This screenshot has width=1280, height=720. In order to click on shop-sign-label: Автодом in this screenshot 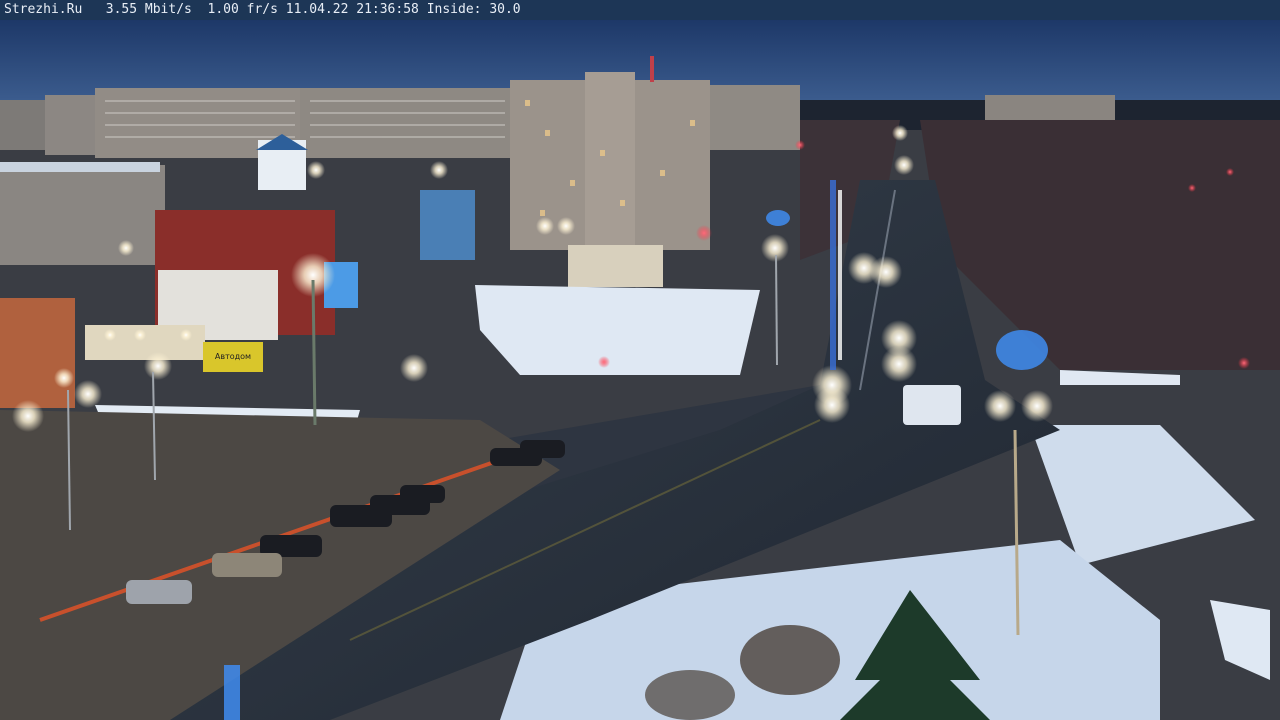, I will do `click(233, 356)`.